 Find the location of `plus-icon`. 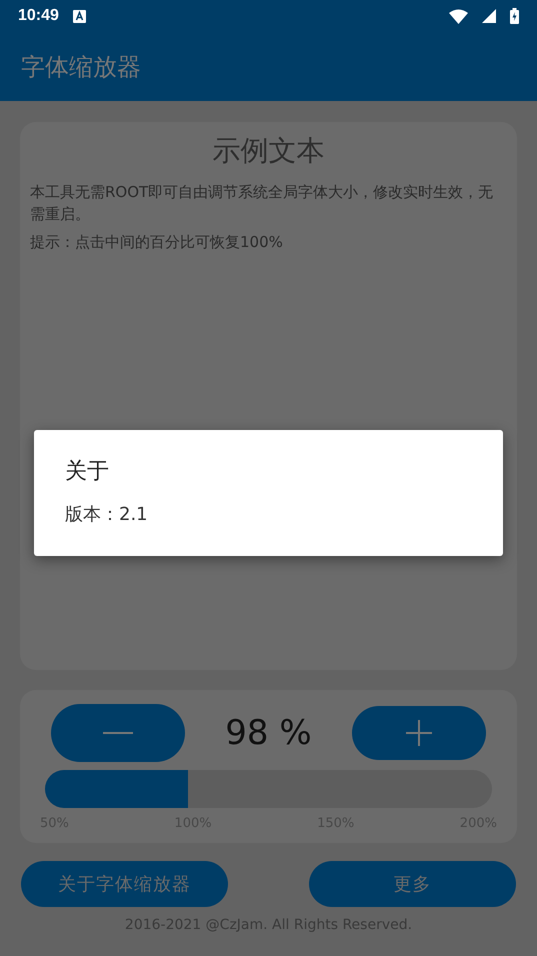

plus-icon is located at coordinates (419, 733).